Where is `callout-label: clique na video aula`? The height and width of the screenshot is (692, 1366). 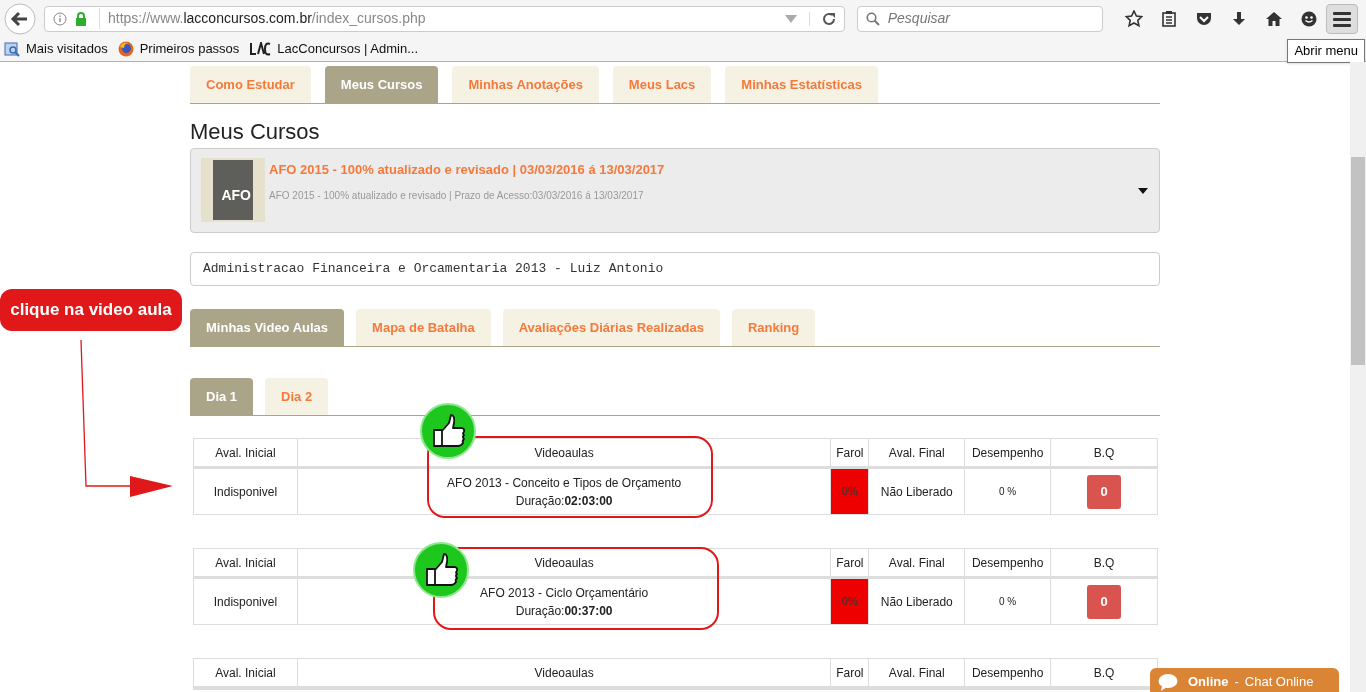
callout-label: clique na video aula is located at coordinates (91, 310).